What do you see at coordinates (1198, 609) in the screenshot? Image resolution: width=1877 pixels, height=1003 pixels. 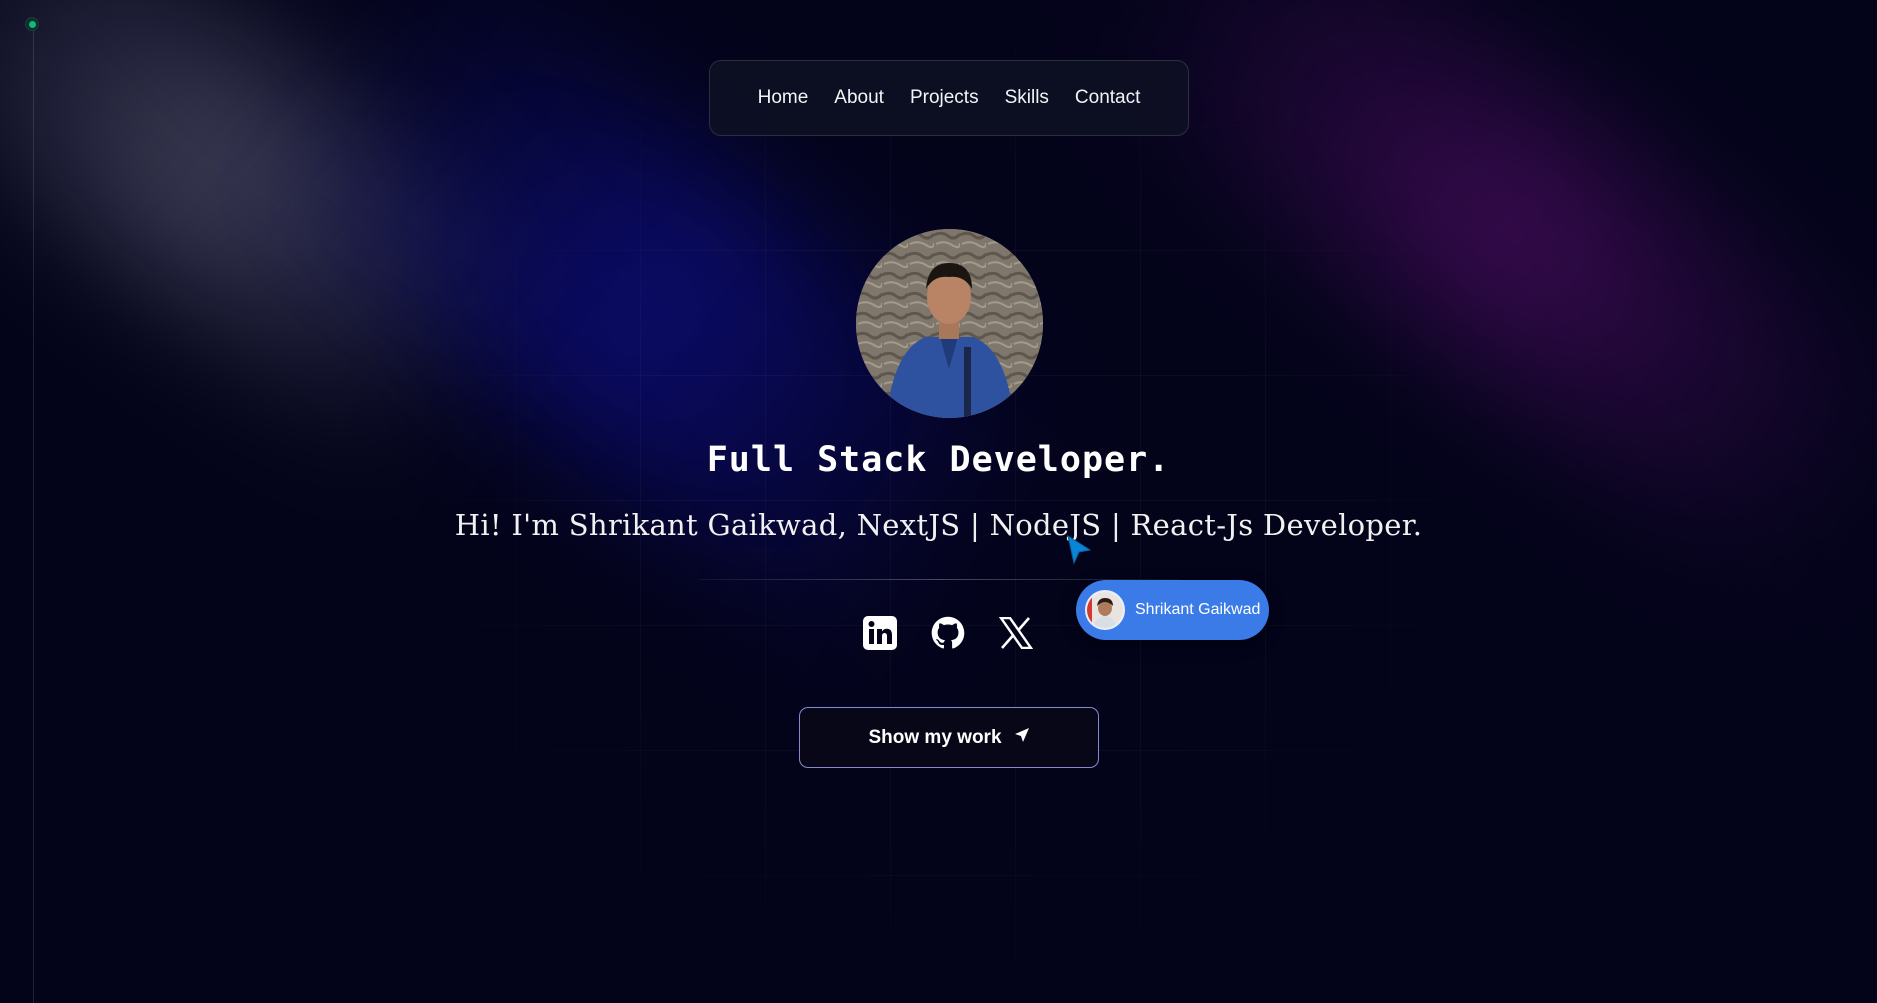 I see `badge-name: Shrikant Gaikwad` at bounding box center [1198, 609].